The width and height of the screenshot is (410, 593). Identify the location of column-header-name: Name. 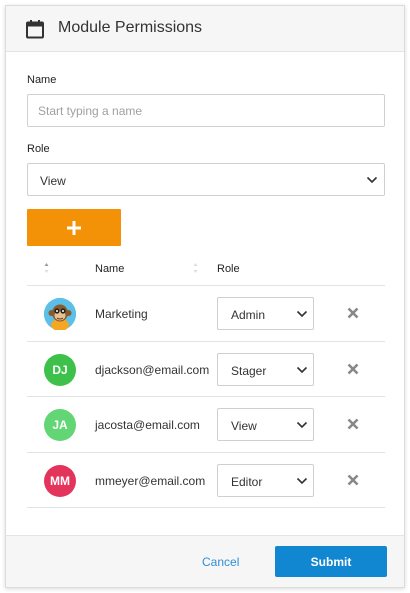
(109, 269).